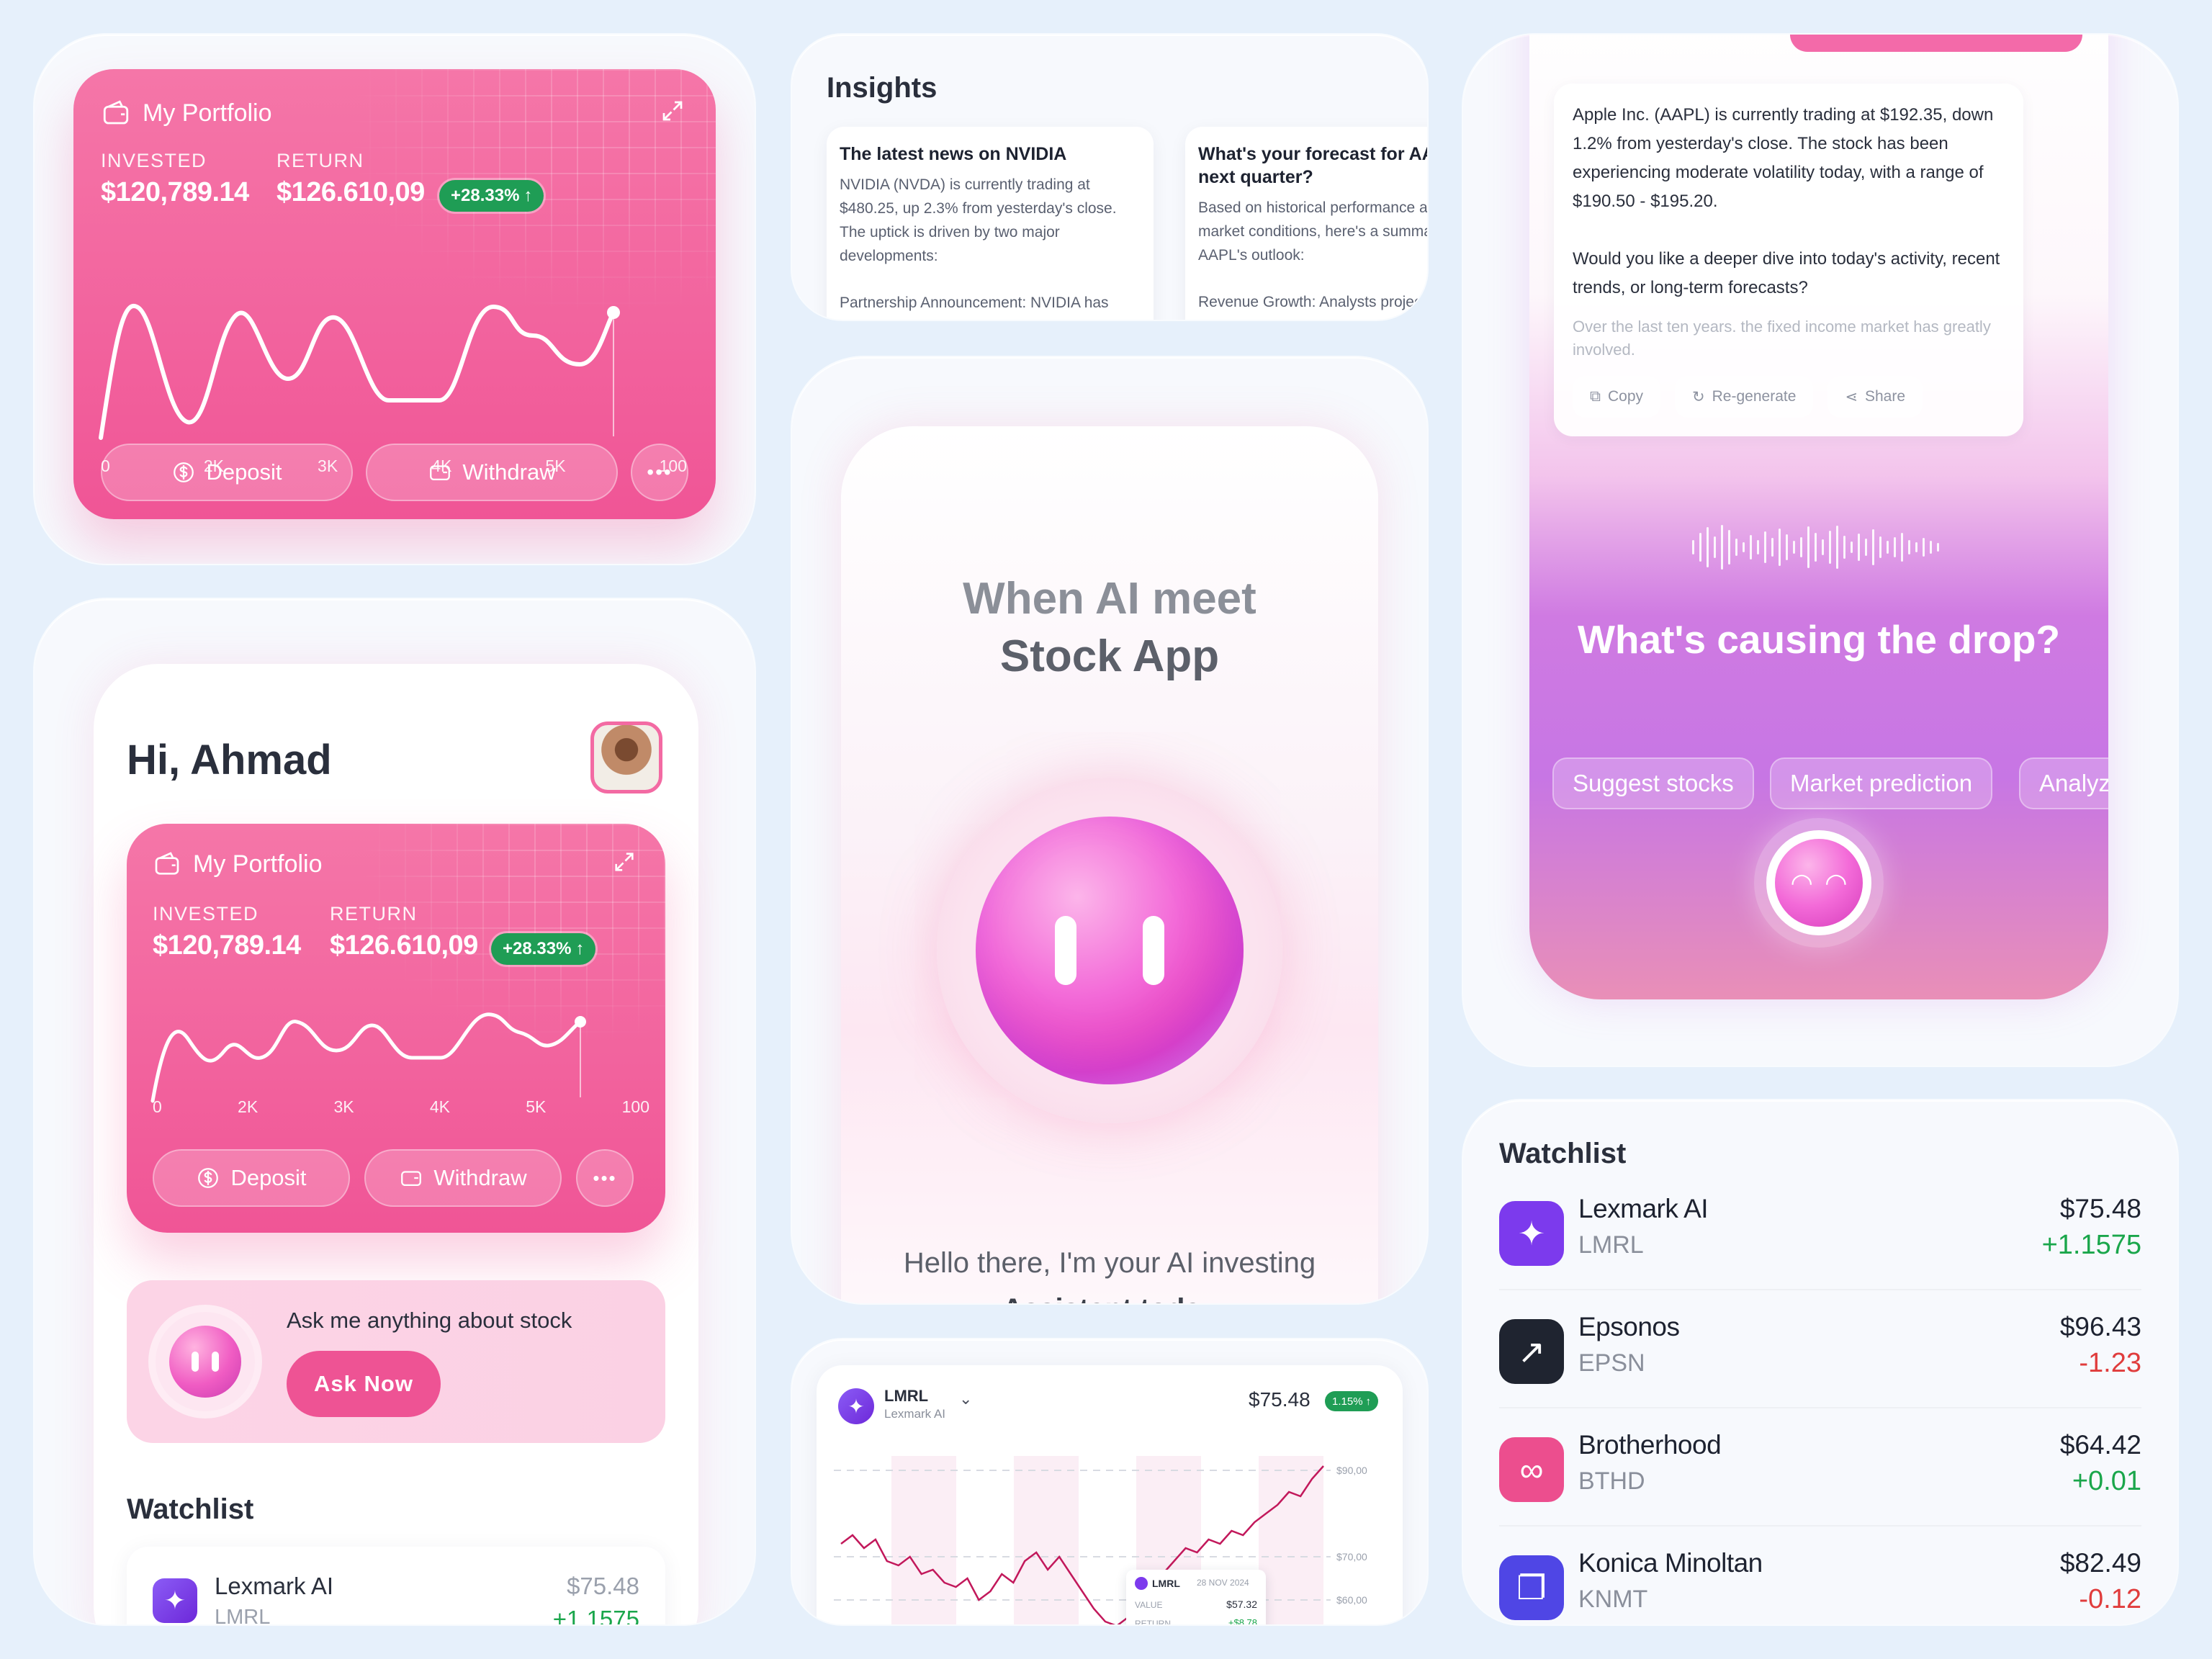 The image size is (2212, 1659). Describe the element at coordinates (1532, 1588) in the screenshot. I see `layers-icon: ❐` at that location.